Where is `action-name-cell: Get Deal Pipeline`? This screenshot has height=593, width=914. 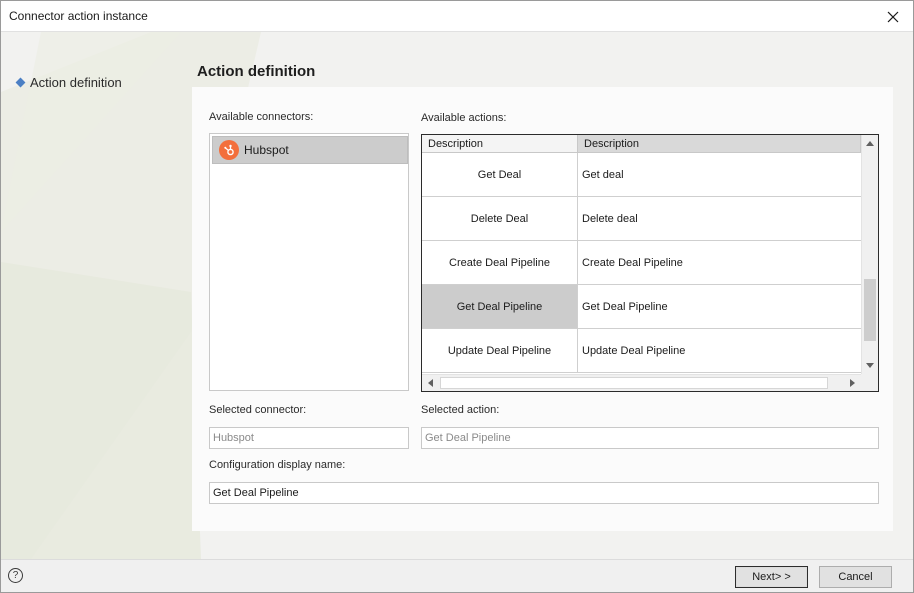
action-name-cell: Get Deal Pipeline is located at coordinates (500, 306).